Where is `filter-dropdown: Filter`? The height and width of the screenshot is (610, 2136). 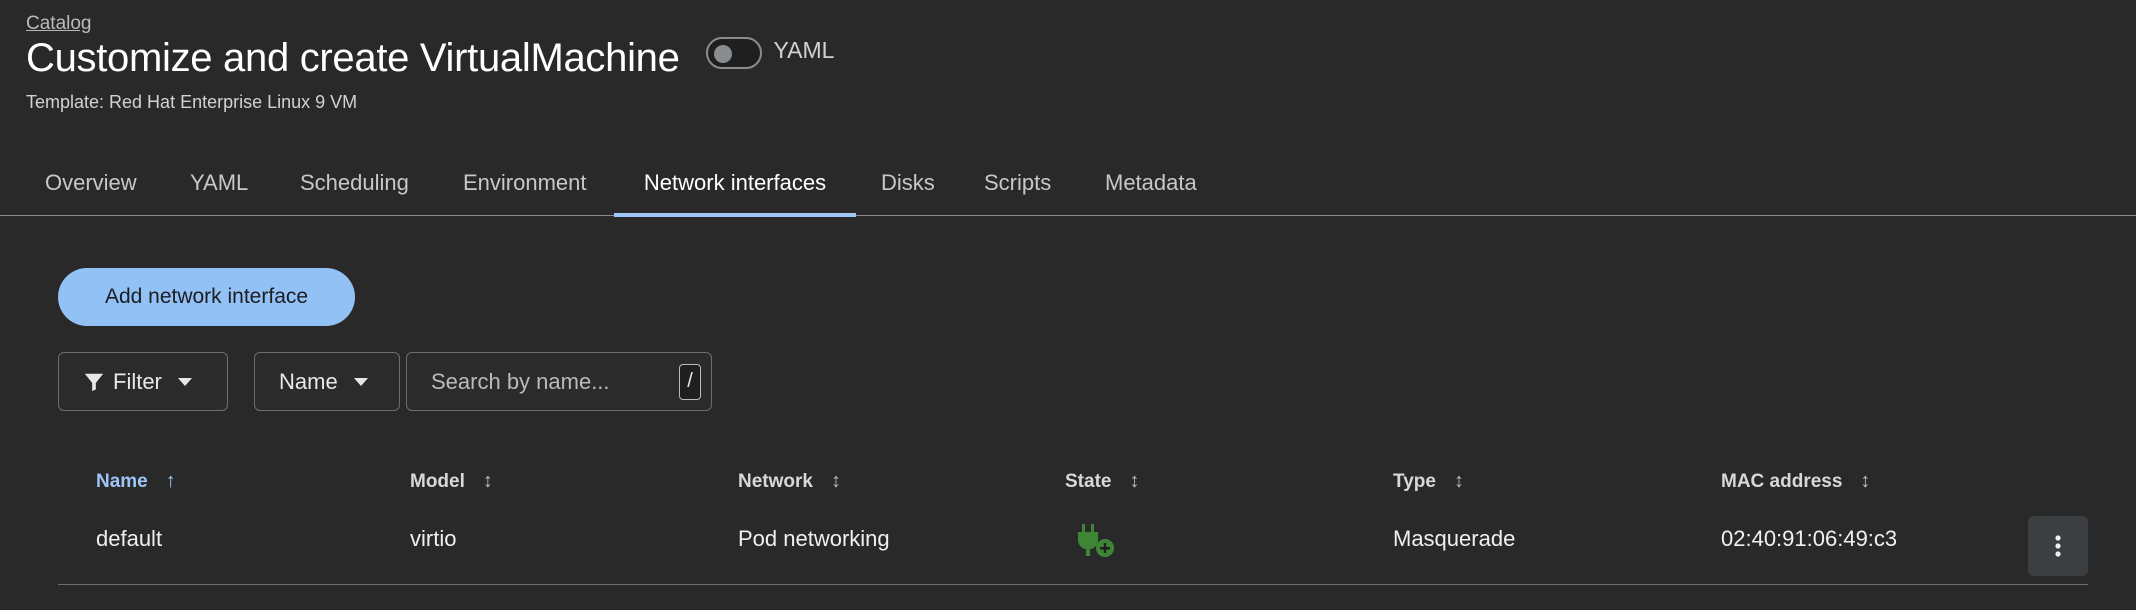
filter-dropdown: Filter is located at coordinates (143, 381).